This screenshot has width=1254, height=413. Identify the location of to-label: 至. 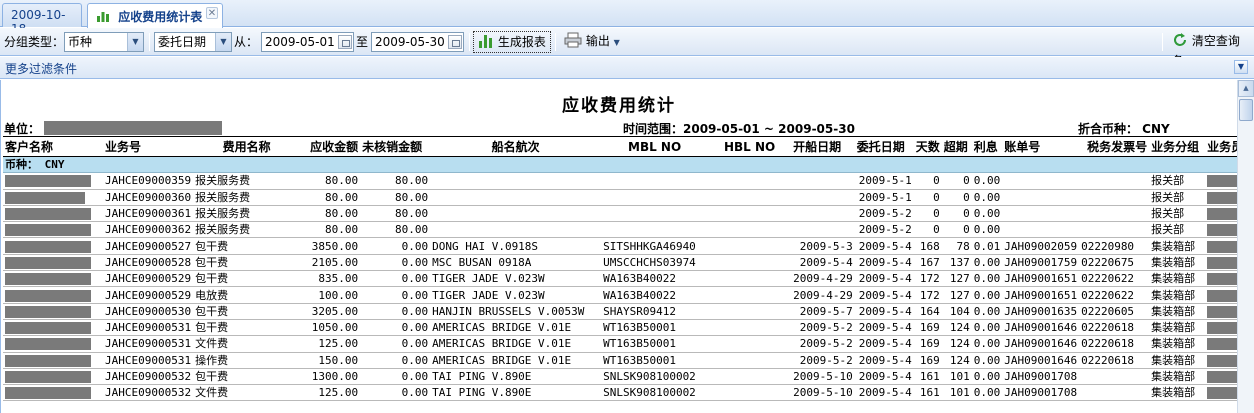
(362, 42).